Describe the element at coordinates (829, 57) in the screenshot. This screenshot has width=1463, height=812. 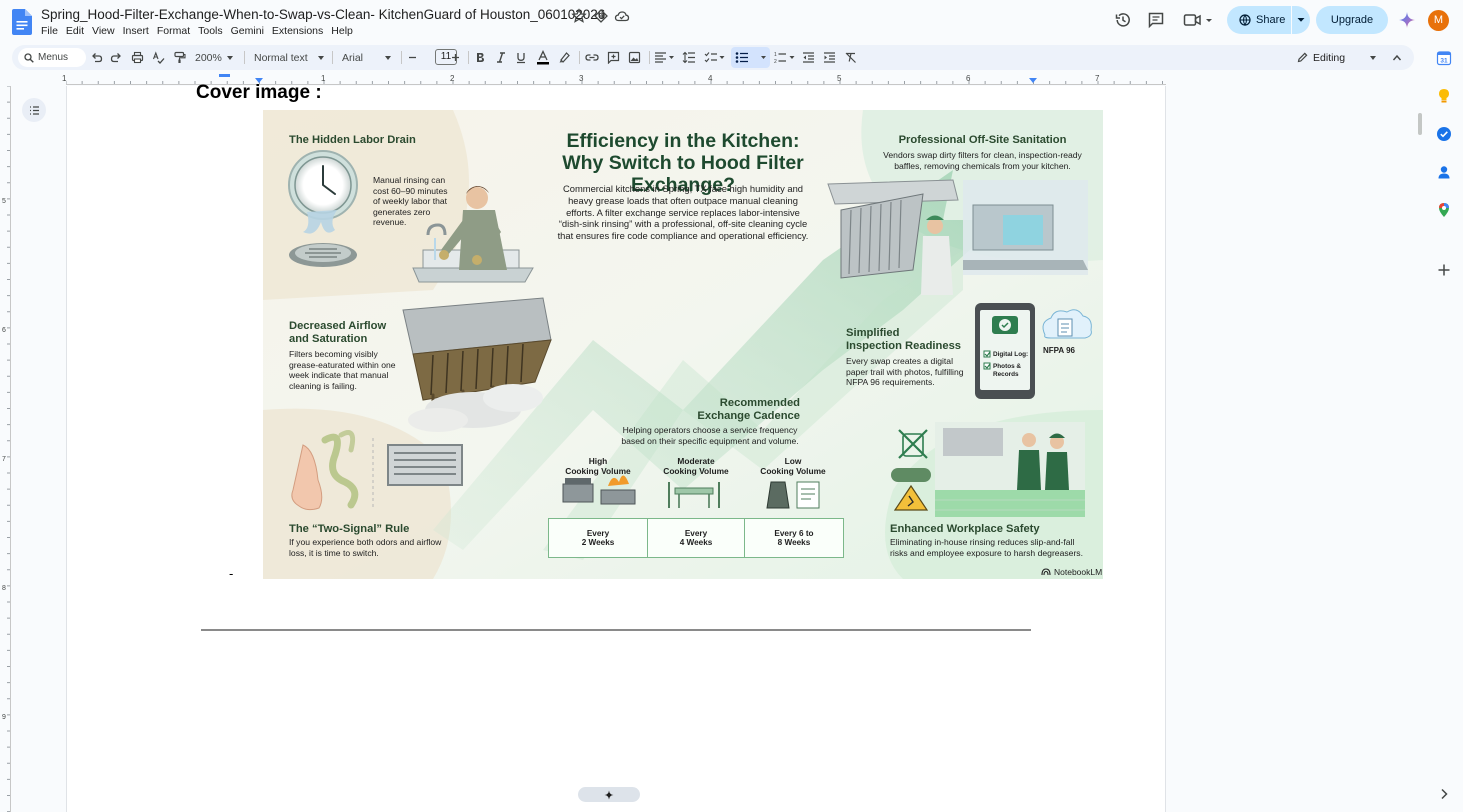
I see `increase-indent-icon` at that location.